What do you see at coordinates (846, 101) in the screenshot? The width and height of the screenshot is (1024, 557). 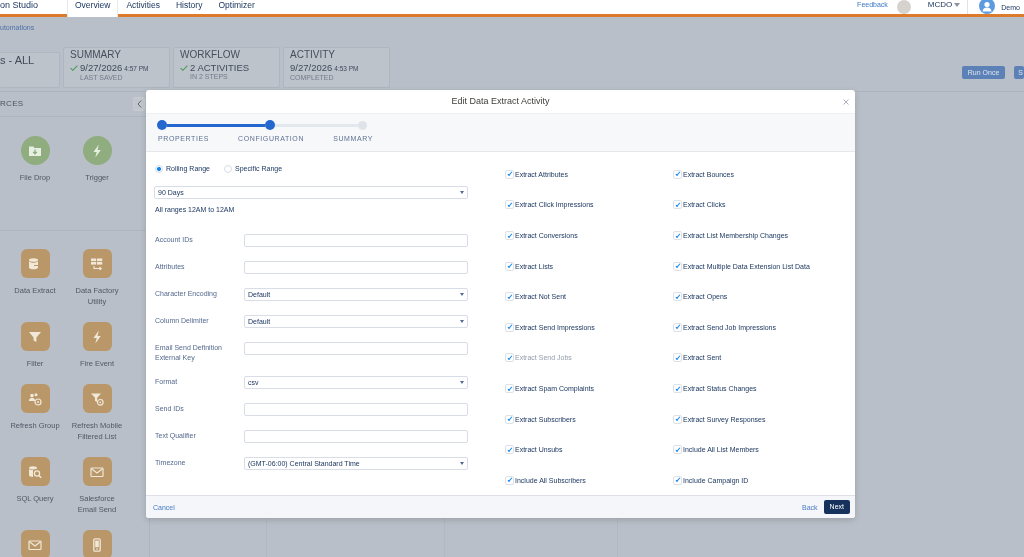 I see `close-icon` at bounding box center [846, 101].